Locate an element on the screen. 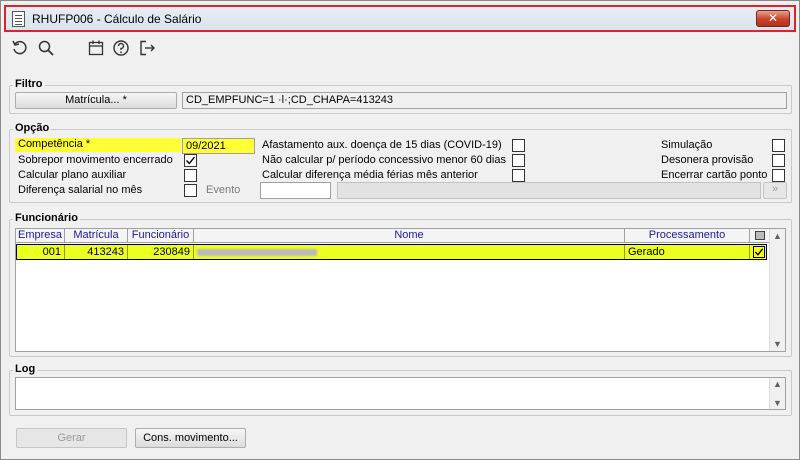 Image resolution: width=800 pixels, height=460 pixels. calendar-icon is located at coordinates (97, 49).